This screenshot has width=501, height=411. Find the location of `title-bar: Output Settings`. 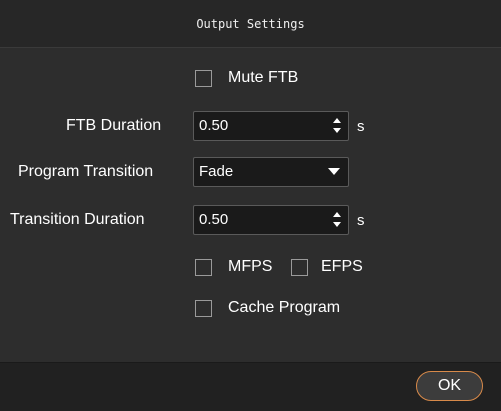

title-bar: Output Settings is located at coordinates (250, 24).